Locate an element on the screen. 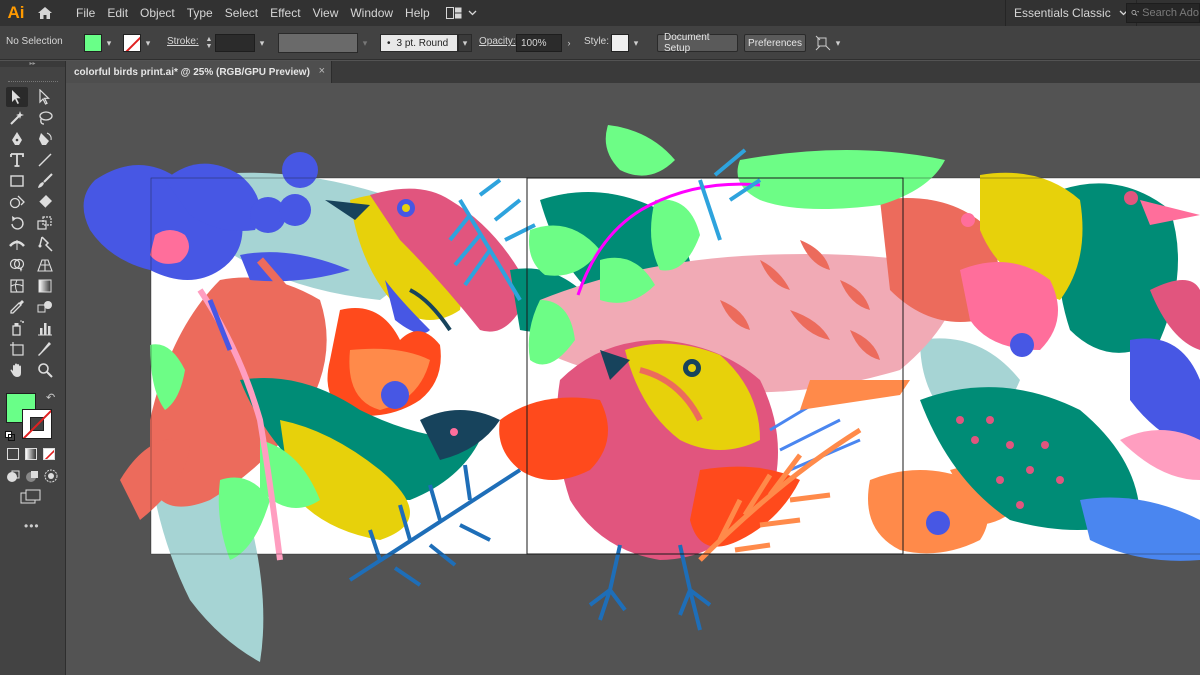  close-icon: × is located at coordinates (322, 71).